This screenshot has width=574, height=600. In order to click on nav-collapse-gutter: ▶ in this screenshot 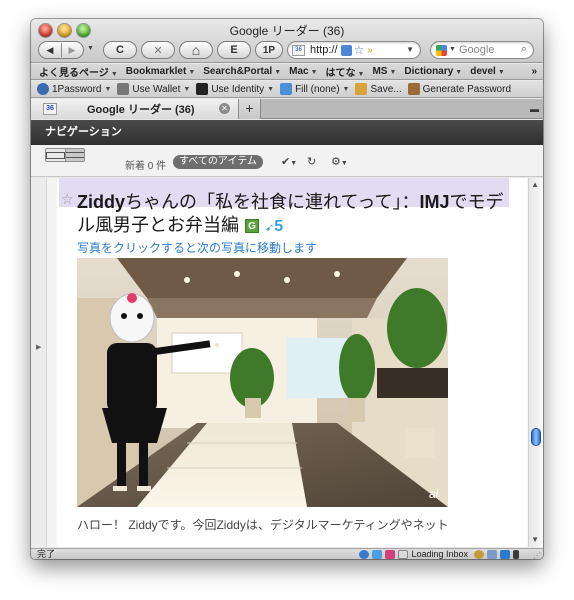, I will do `click(39, 362)`.